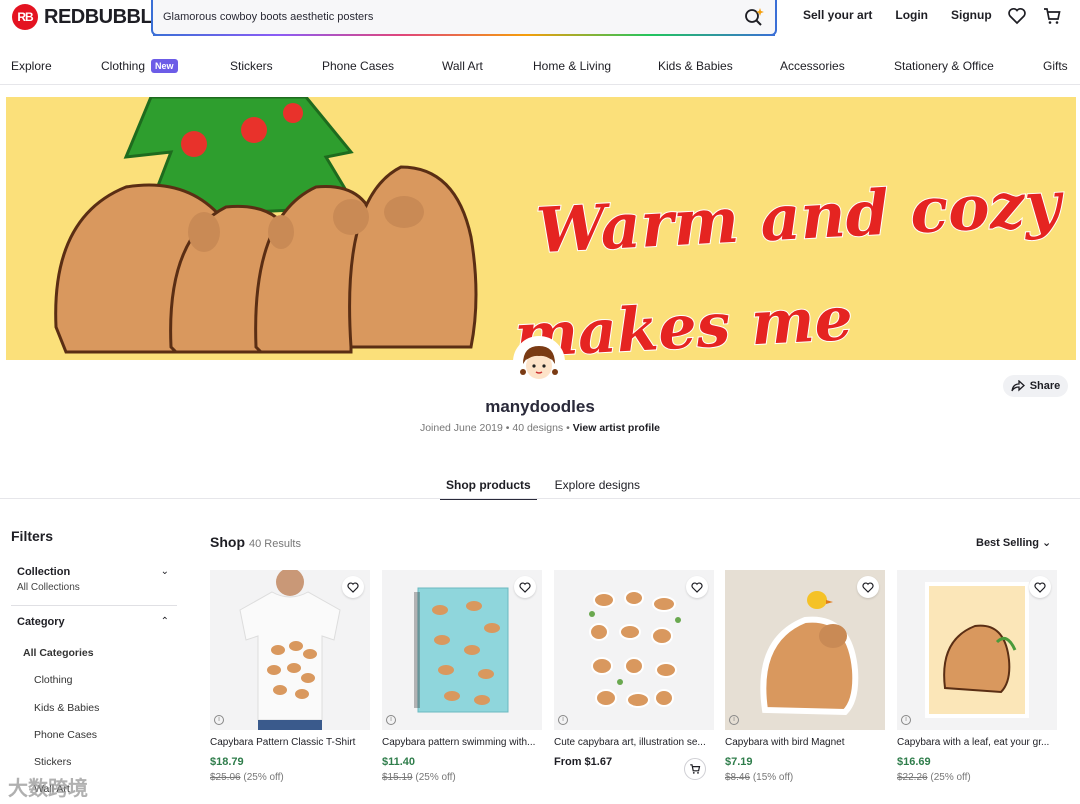 The image size is (1080, 804). Describe the element at coordinates (971, 15) in the screenshot. I see `signup-link: Signup` at that location.